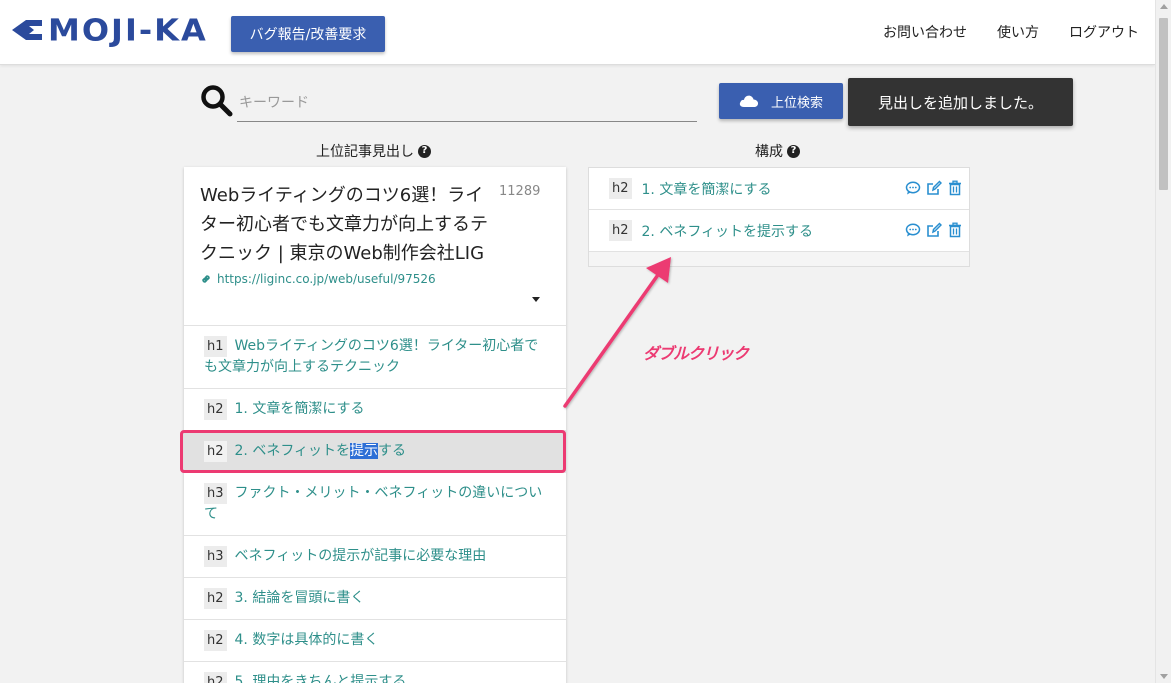 The image size is (1171, 683). Describe the element at coordinates (375, 410) in the screenshot. I see `heading-item: h2 1. 文章を簡潔にする` at that location.